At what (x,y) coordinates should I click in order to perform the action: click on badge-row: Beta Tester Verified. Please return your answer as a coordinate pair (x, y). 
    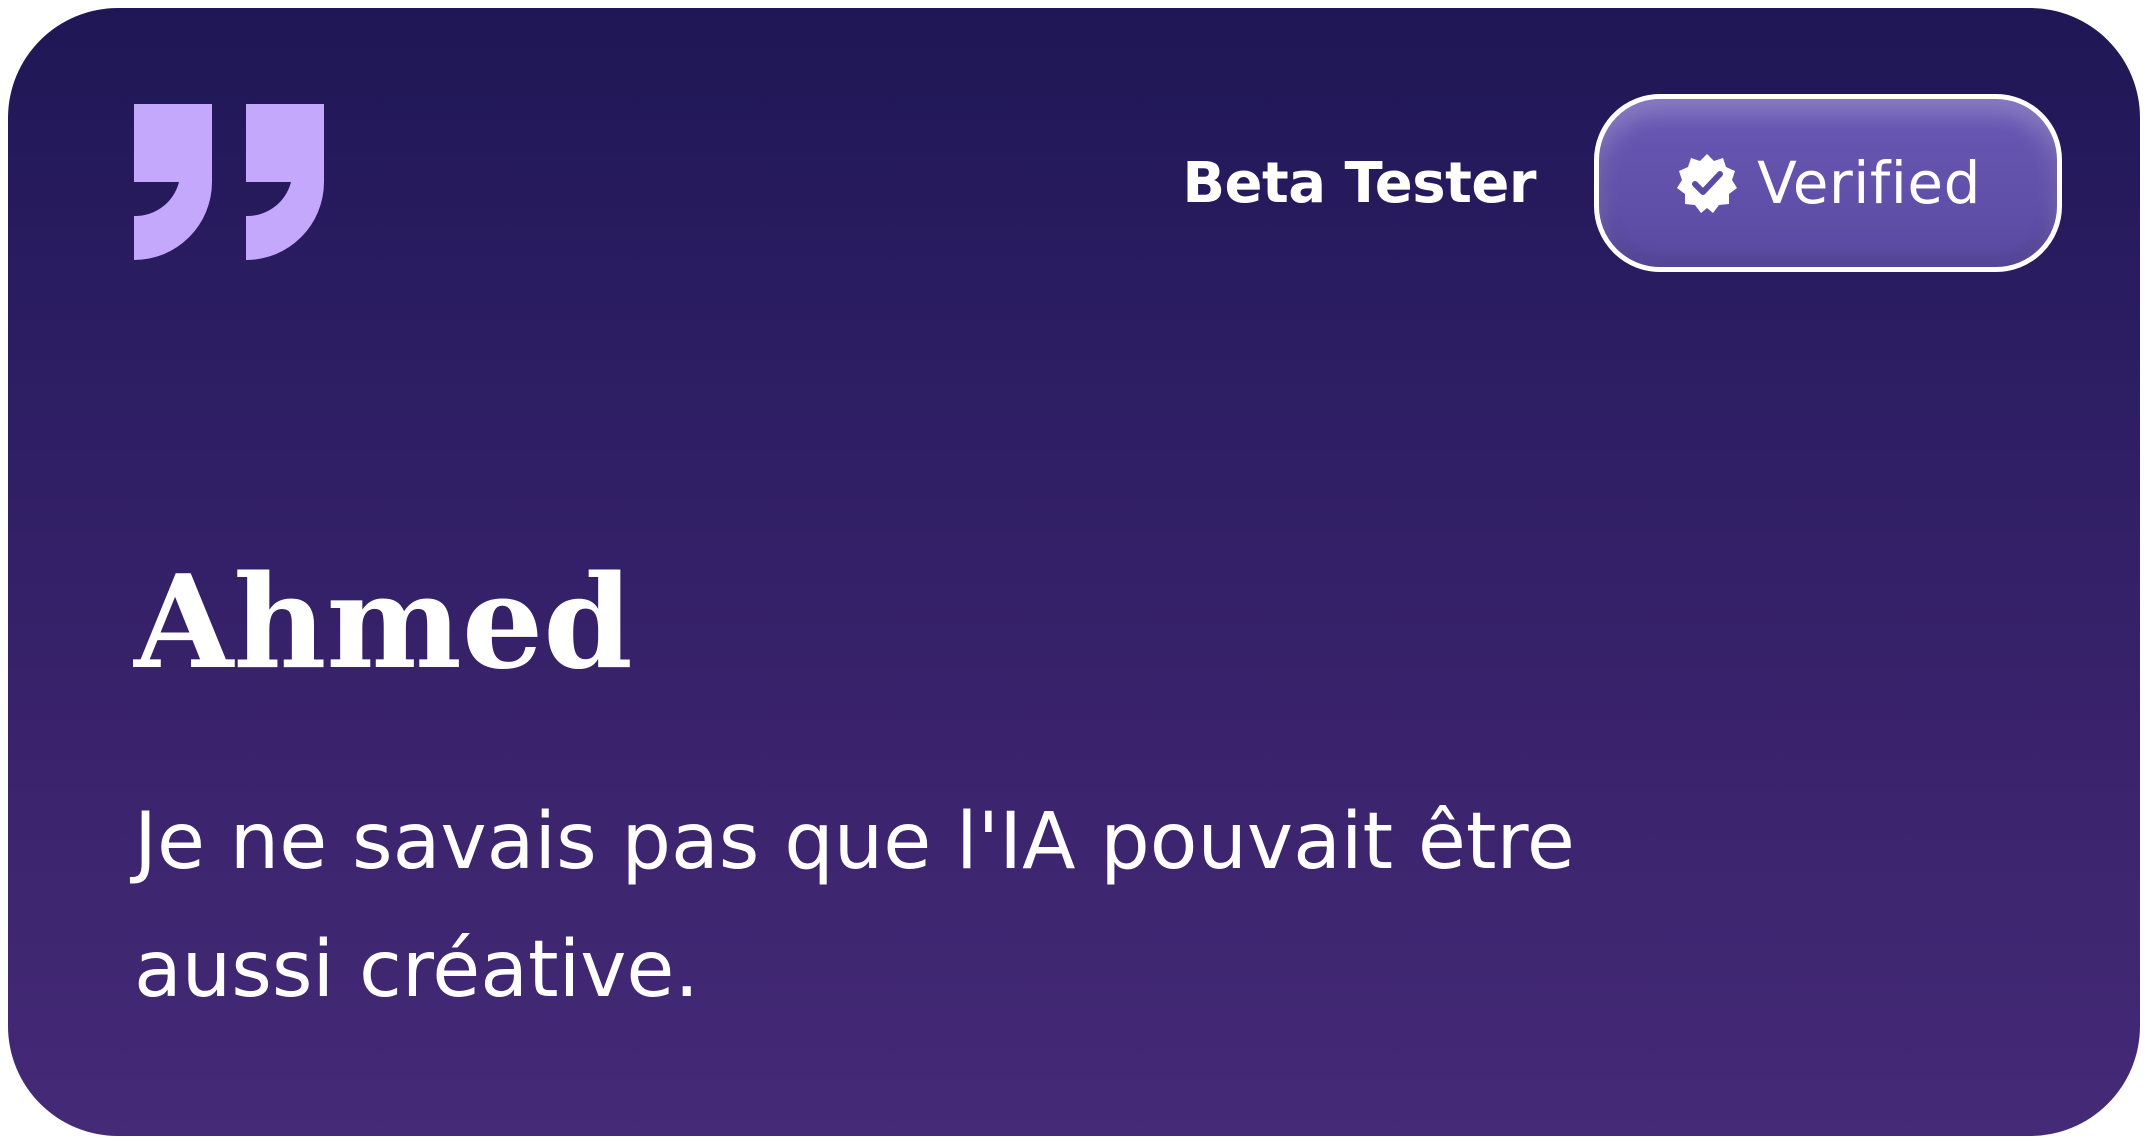
    Looking at the image, I should click on (1622, 183).